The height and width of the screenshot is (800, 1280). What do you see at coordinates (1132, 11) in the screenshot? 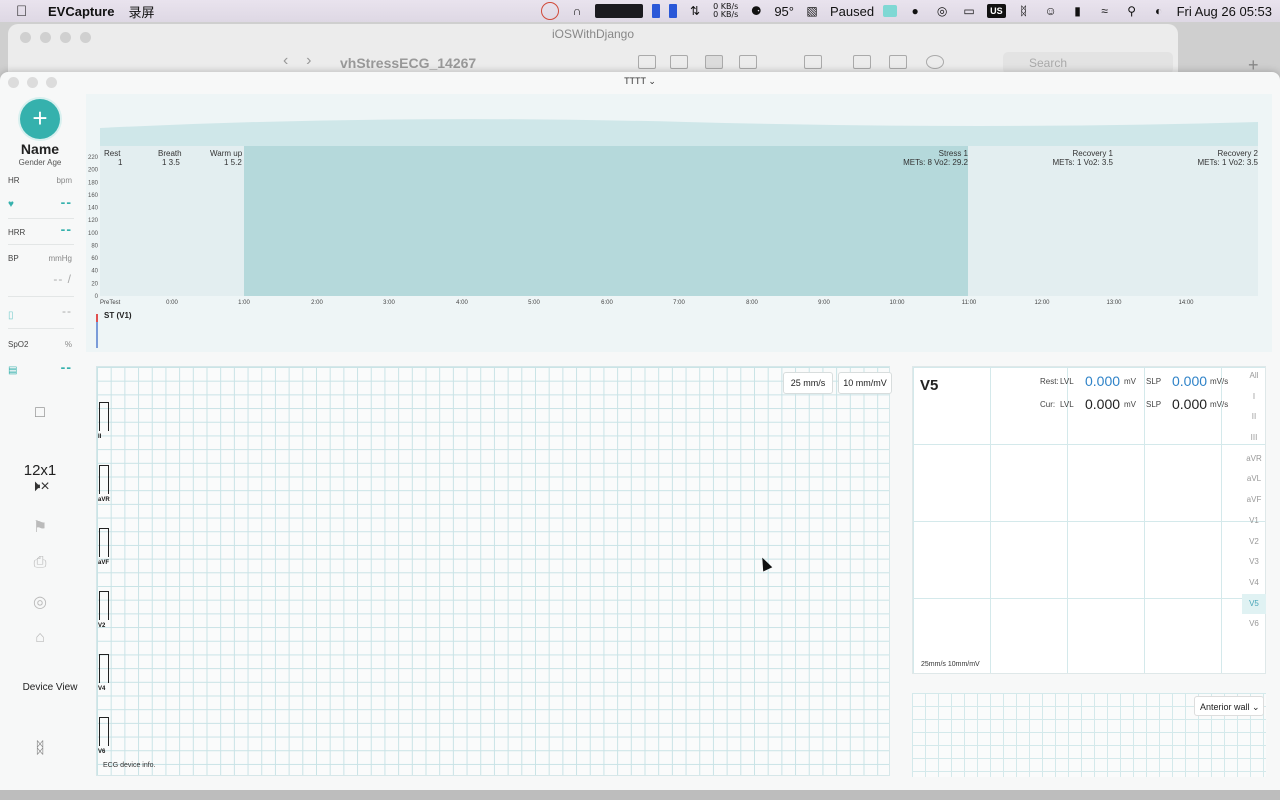
I see `search-icon: ⚲` at bounding box center [1132, 11].